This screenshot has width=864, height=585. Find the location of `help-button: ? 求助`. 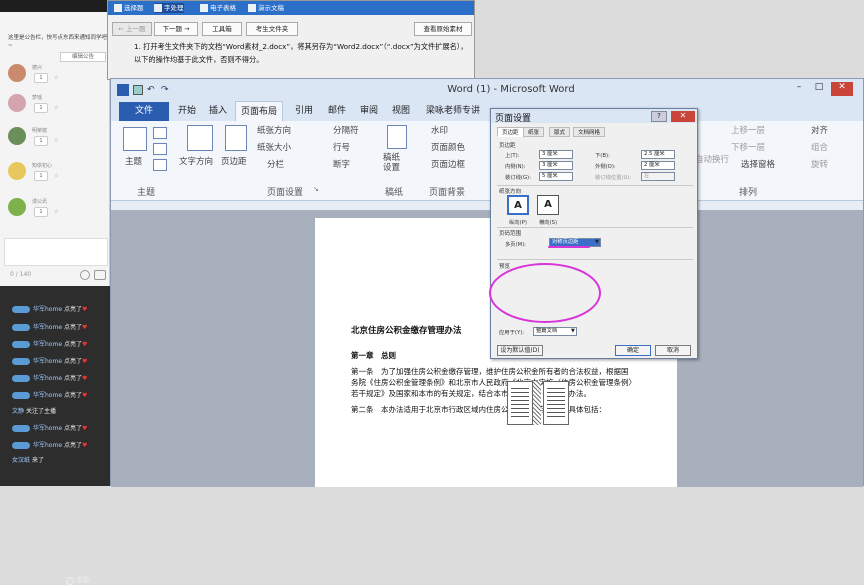

help-button: ? 求助 is located at coordinates (78, 580).